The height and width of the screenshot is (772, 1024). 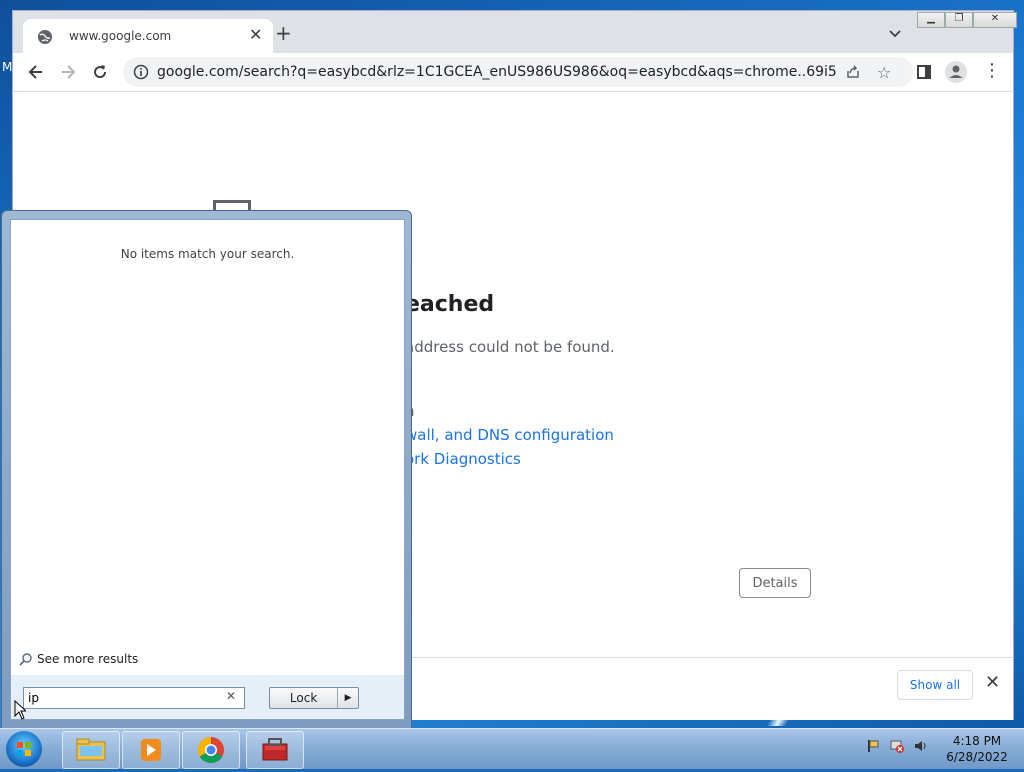 I want to click on windows-logo-icon, so click(x=24, y=749).